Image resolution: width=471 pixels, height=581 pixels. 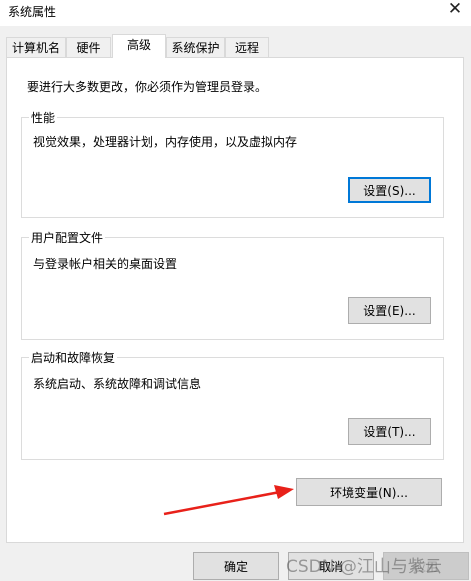 What do you see at coordinates (222, 503) in the screenshot?
I see `arrow-shaft` at bounding box center [222, 503].